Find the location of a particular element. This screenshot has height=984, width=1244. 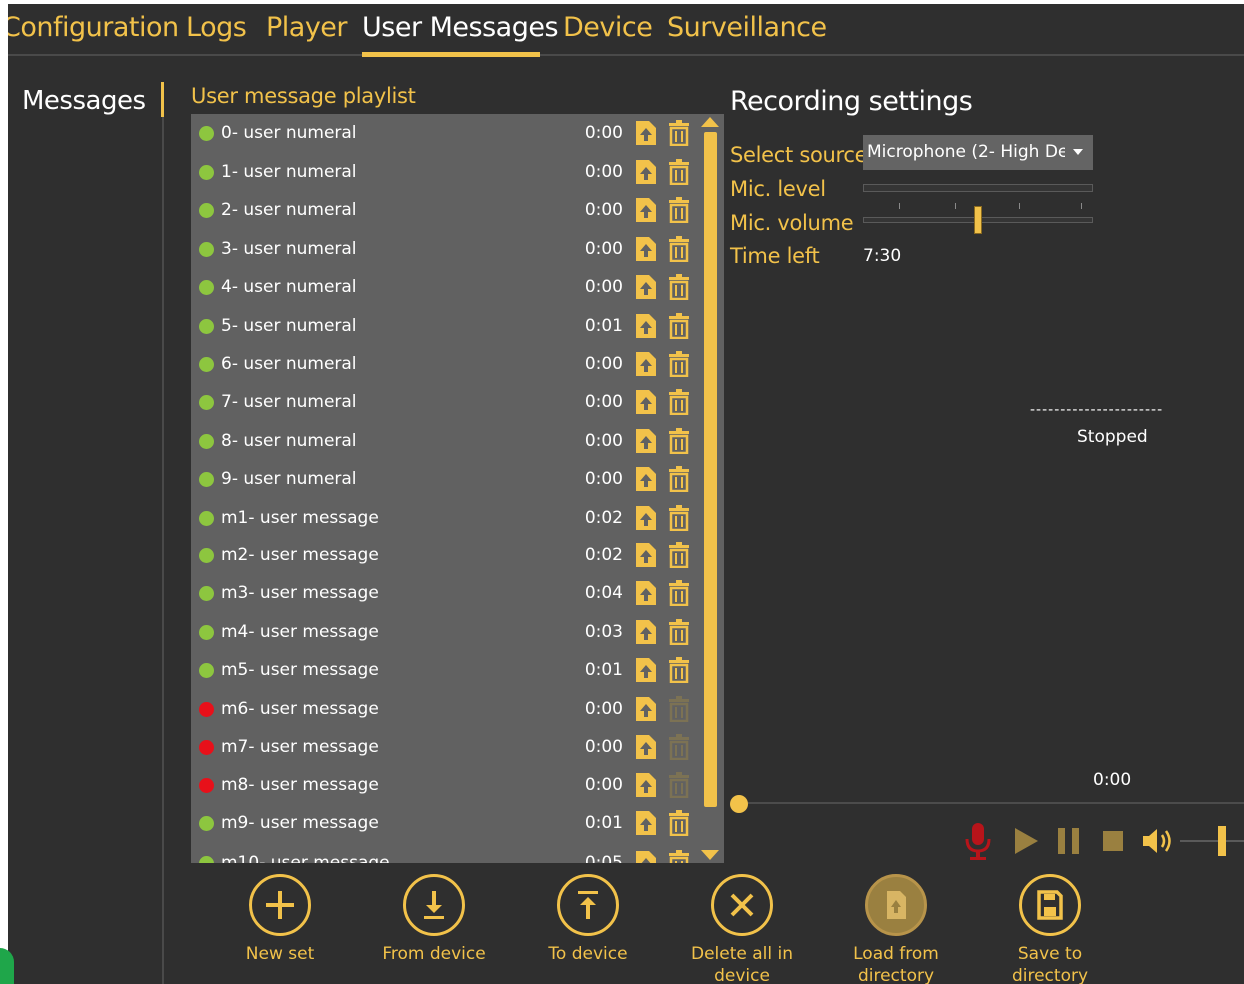

volume-icon is located at coordinates (1159, 841).